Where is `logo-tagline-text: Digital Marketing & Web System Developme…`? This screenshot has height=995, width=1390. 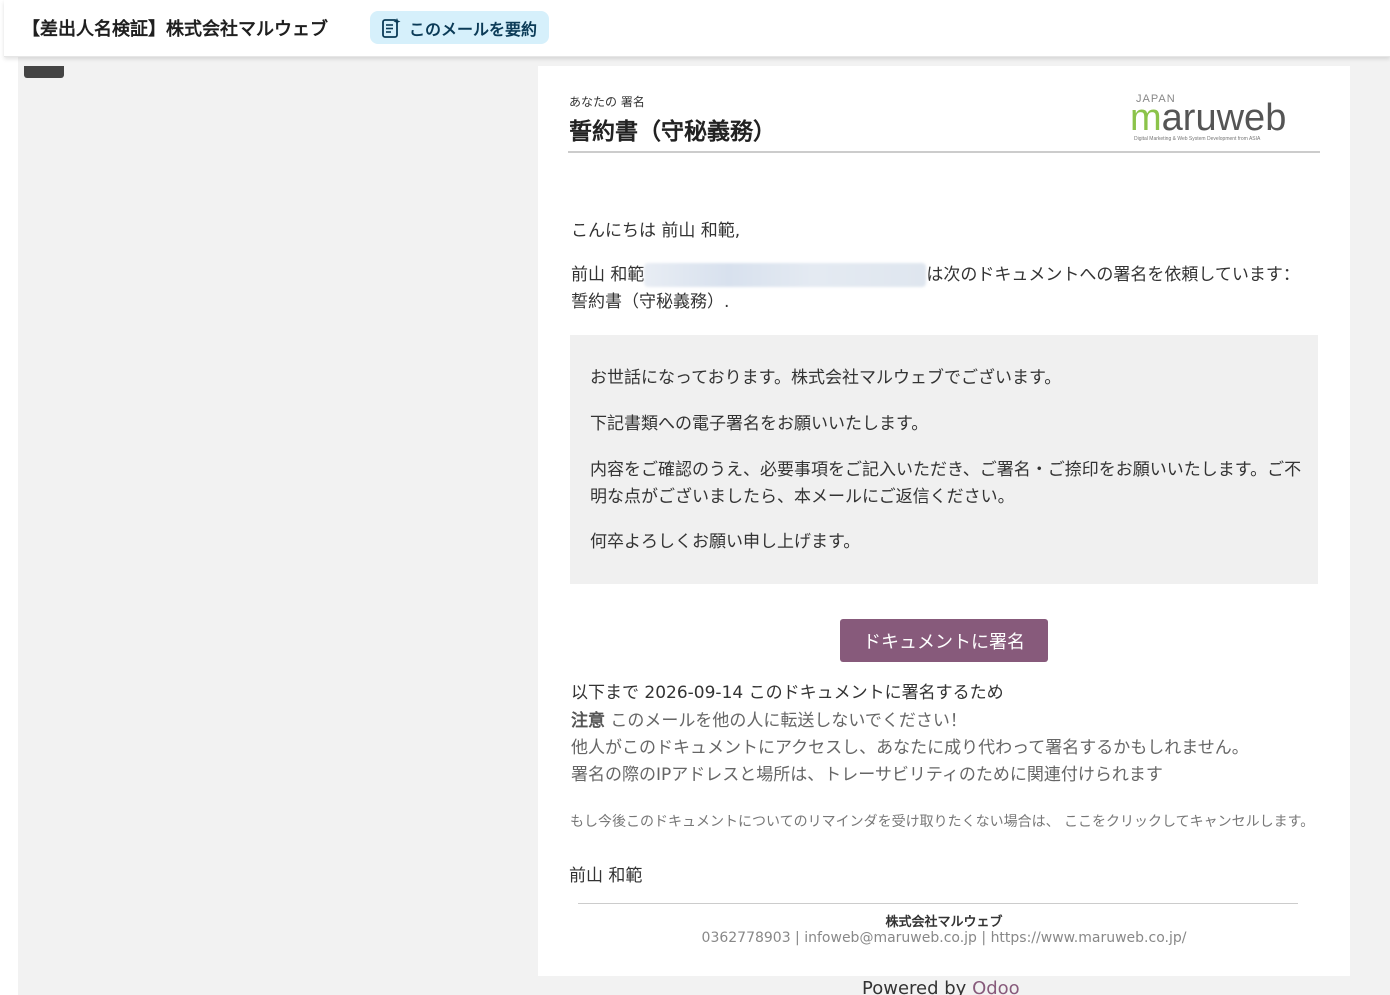
logo-tagline-text: Digital Marketing & Web System Developme… is located at coordinates (1197, 139).